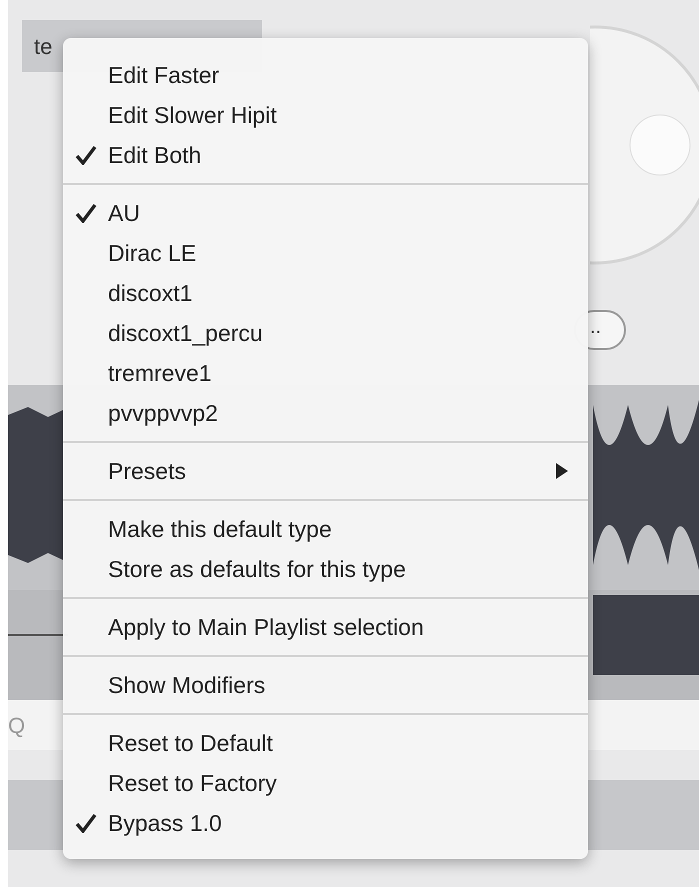  What do you see at coordinates (325, 293) in the screenshot?
I see `menu-item: discoxt1` at bounding box center [325, 293].